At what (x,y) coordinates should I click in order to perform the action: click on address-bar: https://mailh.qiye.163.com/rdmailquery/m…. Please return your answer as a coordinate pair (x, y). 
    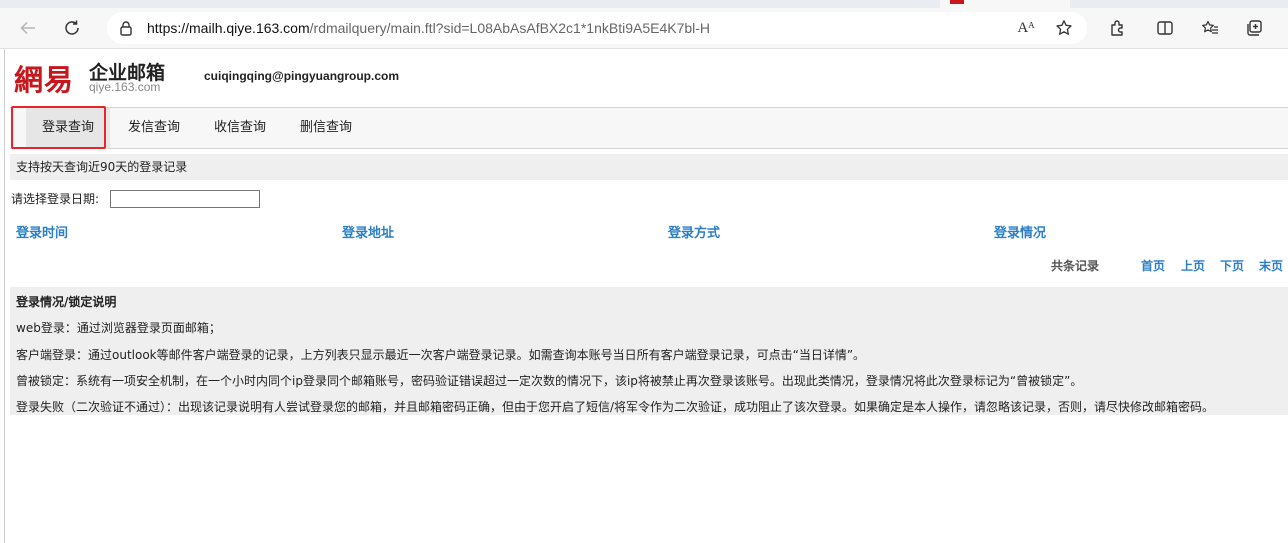
    Looking at the image, I should click on (597, 28).